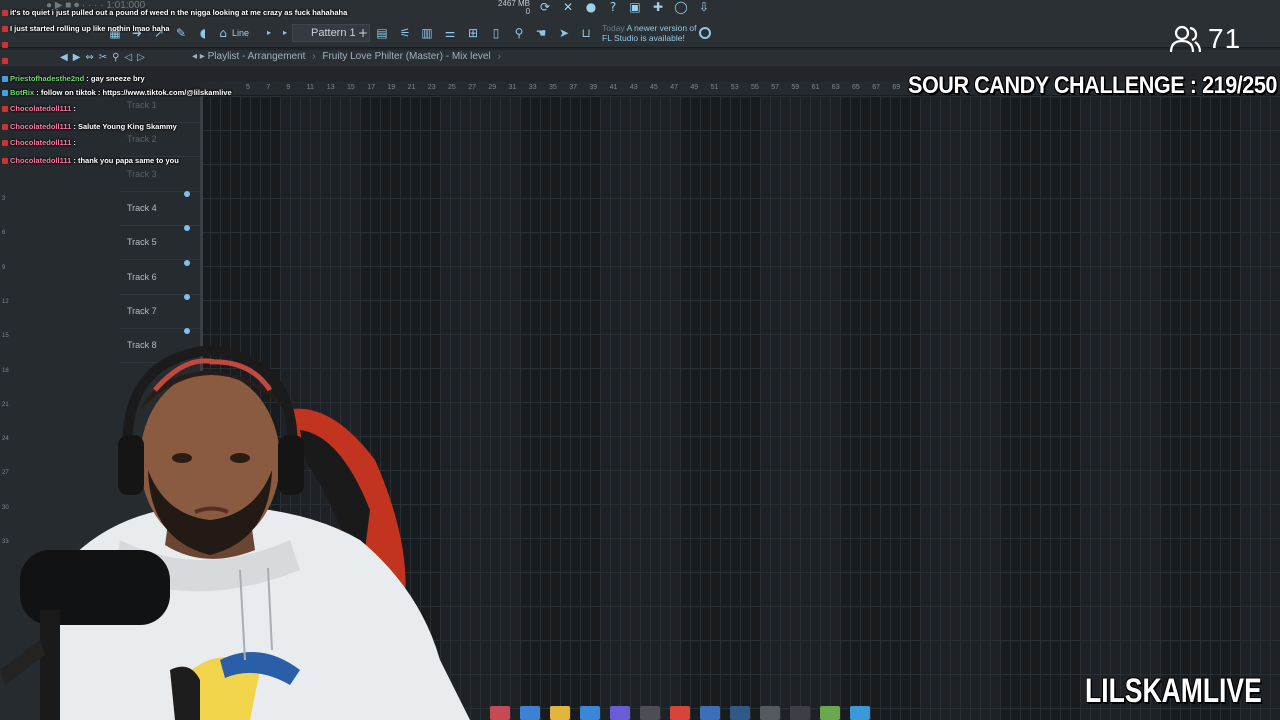 The image size is (1280, 720). Describe the element at coordinates (532, 87) in the screenshot. I see `ruler-mark: 33` at that location.